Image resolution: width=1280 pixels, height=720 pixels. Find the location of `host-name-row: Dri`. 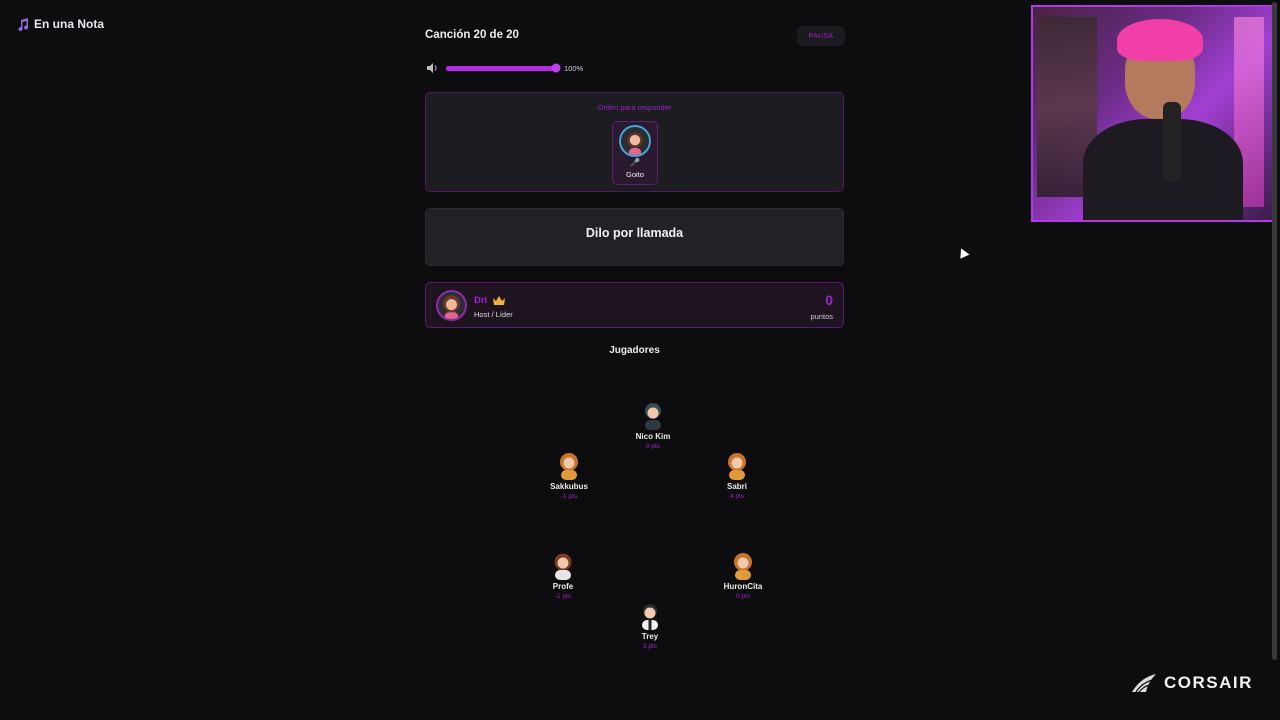

host-name-row: Dri is located at coordinates (490, 300).